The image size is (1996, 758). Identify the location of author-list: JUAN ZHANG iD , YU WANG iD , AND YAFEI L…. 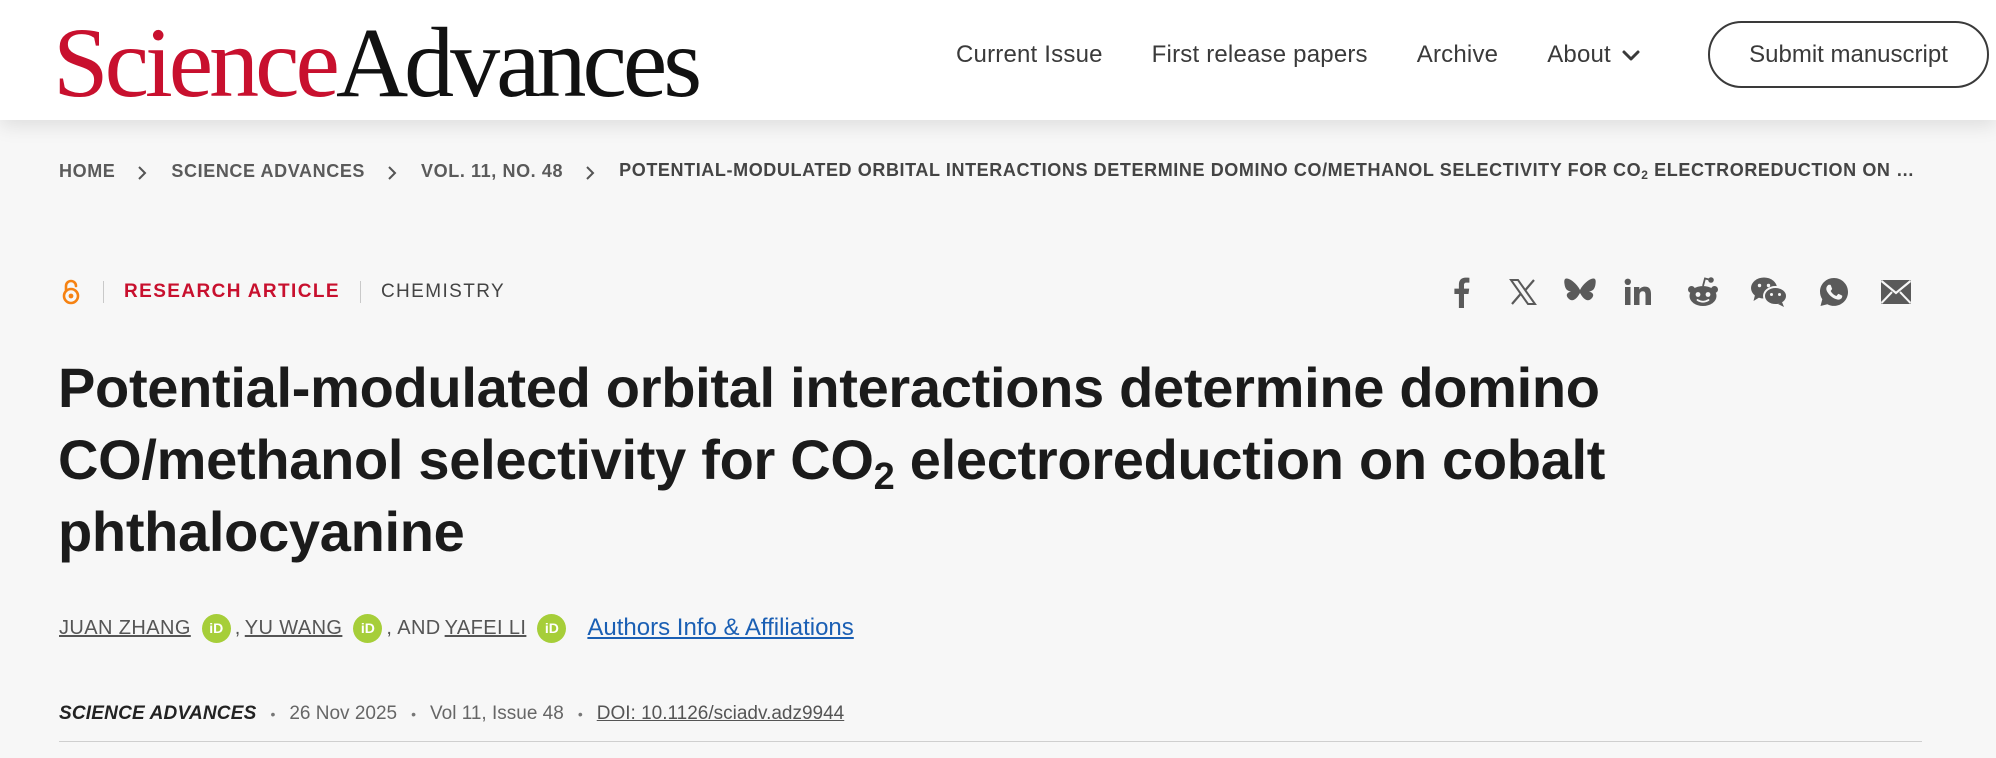
(456, 628).